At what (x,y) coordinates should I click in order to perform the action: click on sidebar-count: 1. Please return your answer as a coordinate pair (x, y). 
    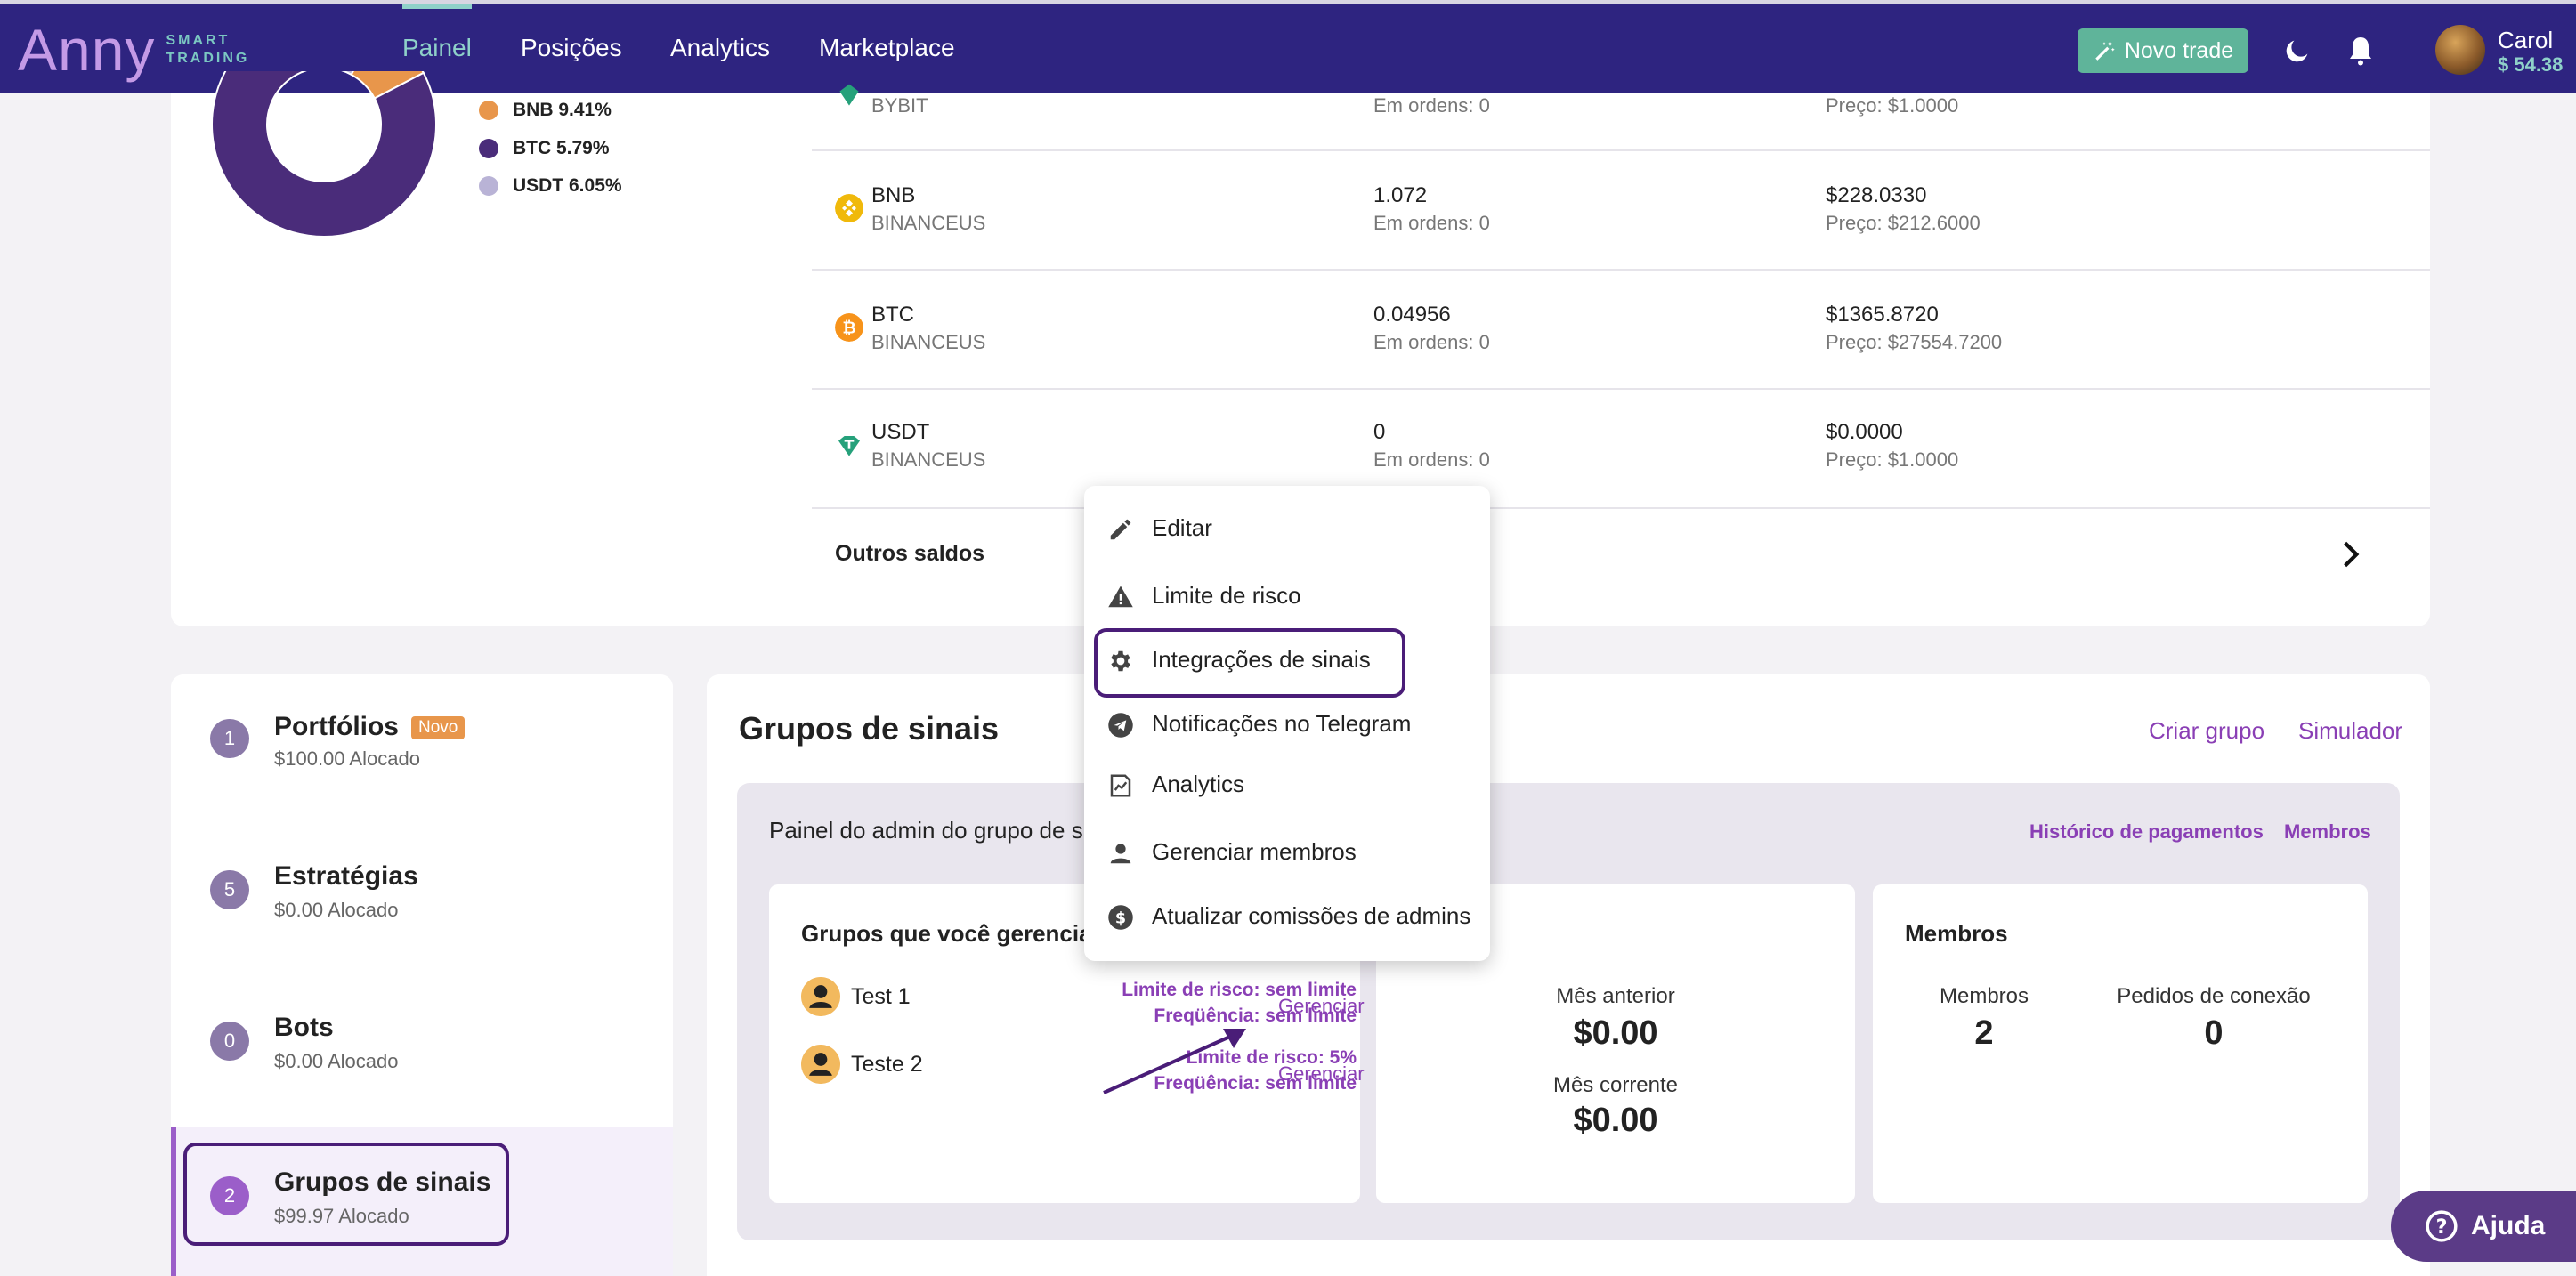
    Looking at the image, I should click on (229, 738).